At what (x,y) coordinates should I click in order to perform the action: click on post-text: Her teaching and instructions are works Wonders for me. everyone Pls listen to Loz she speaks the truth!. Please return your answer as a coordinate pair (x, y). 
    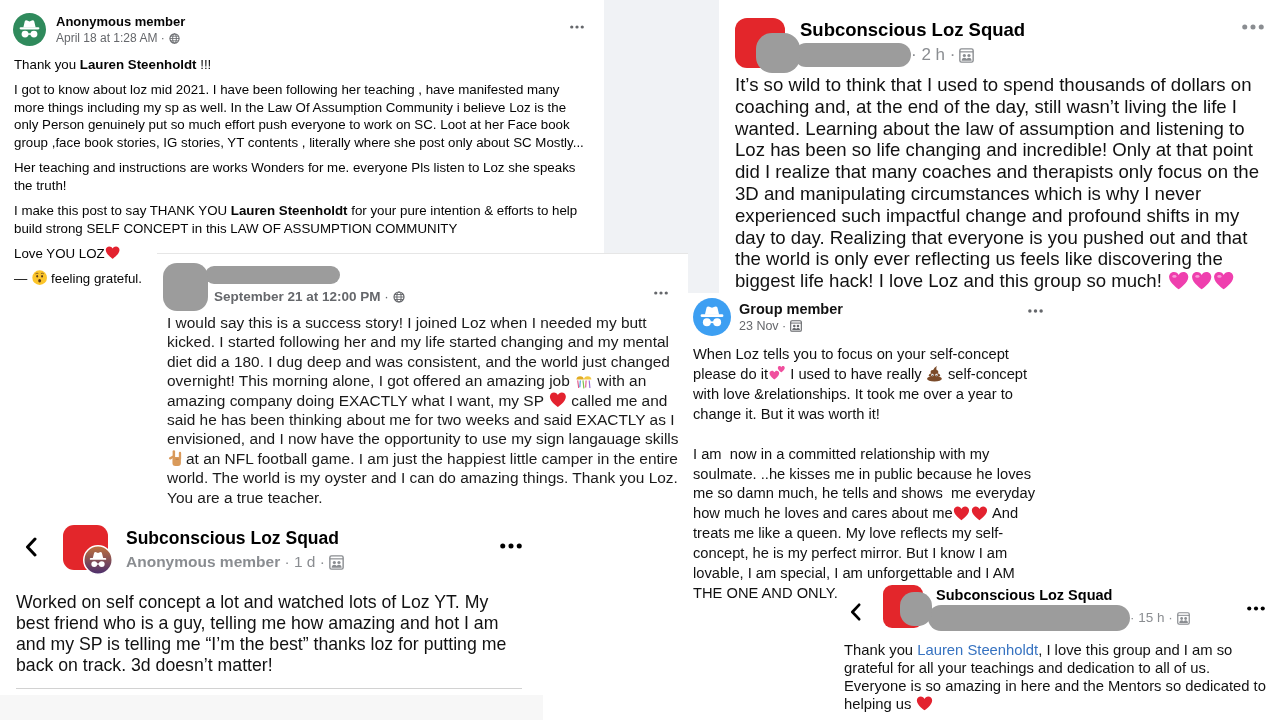
    Looking at the image, I should click on (295, 177).